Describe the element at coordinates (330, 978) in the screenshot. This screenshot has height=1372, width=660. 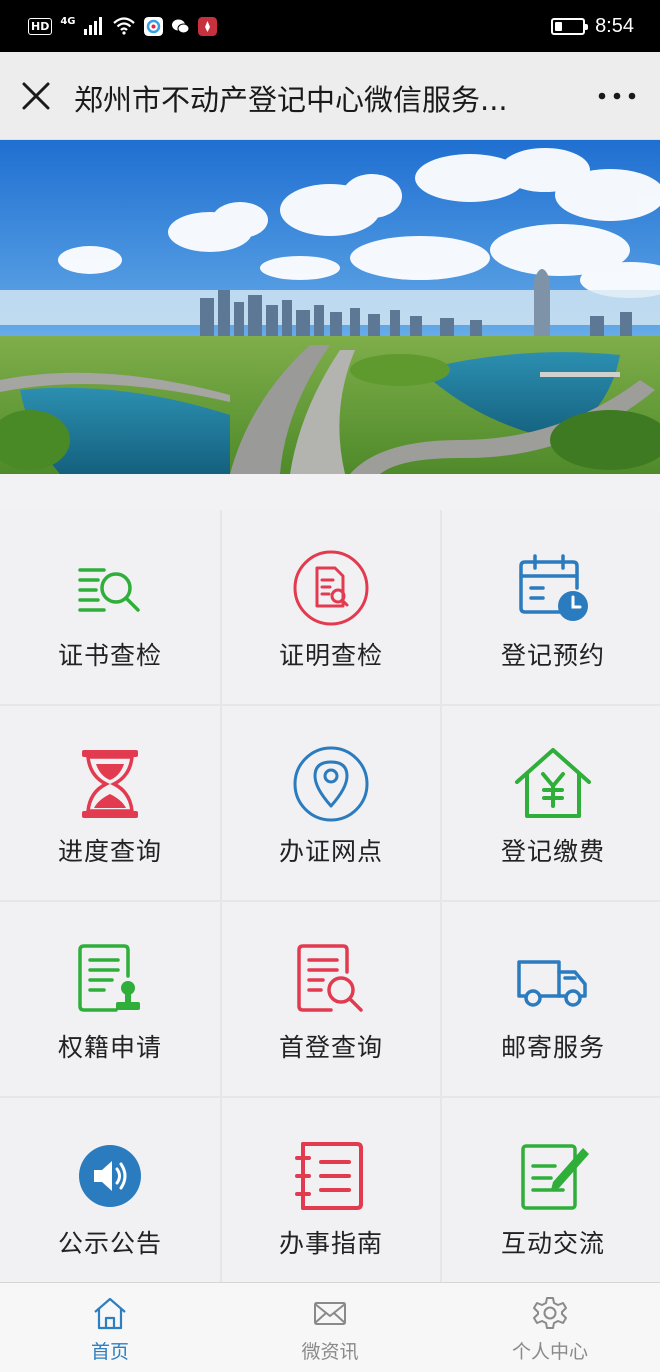
I see `record-search-icon` at that location.